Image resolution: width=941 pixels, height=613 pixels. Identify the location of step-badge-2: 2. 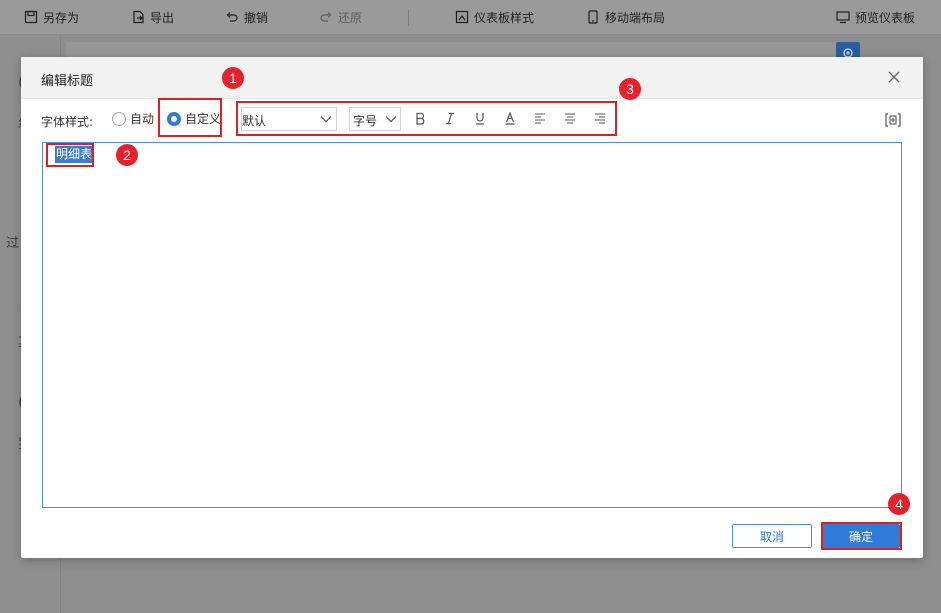
(127, 155).